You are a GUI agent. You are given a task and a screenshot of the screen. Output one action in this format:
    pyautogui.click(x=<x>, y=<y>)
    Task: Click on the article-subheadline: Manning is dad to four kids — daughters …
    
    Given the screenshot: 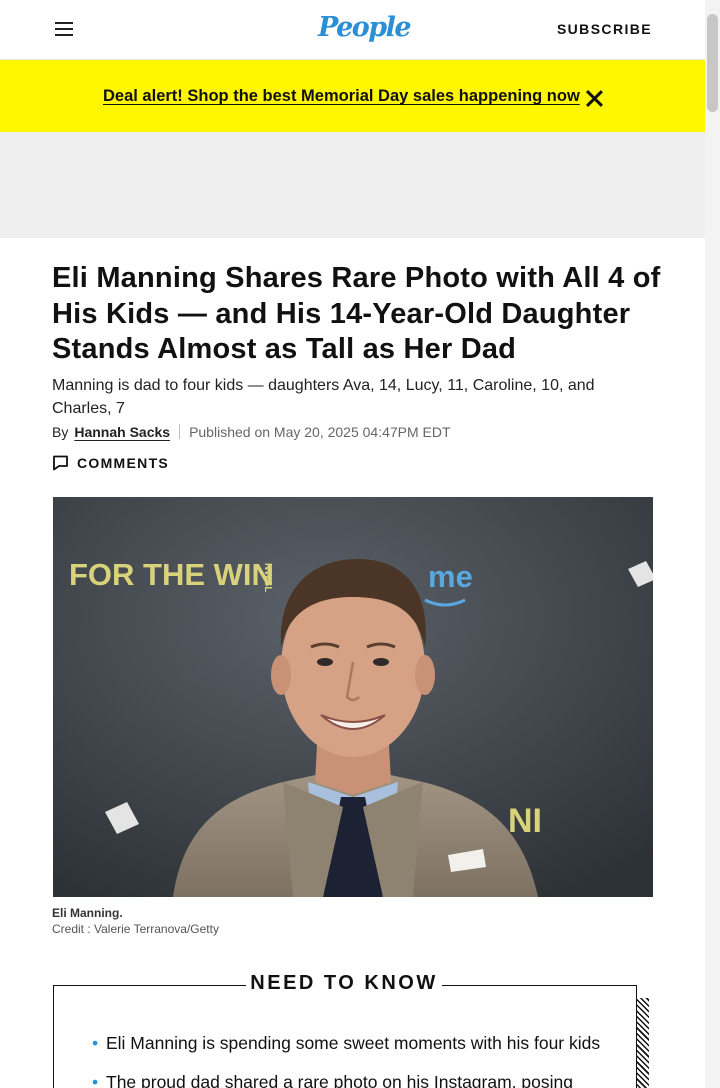 What is the action you would take?
    pyautogui.click(x=323, y=397)
    